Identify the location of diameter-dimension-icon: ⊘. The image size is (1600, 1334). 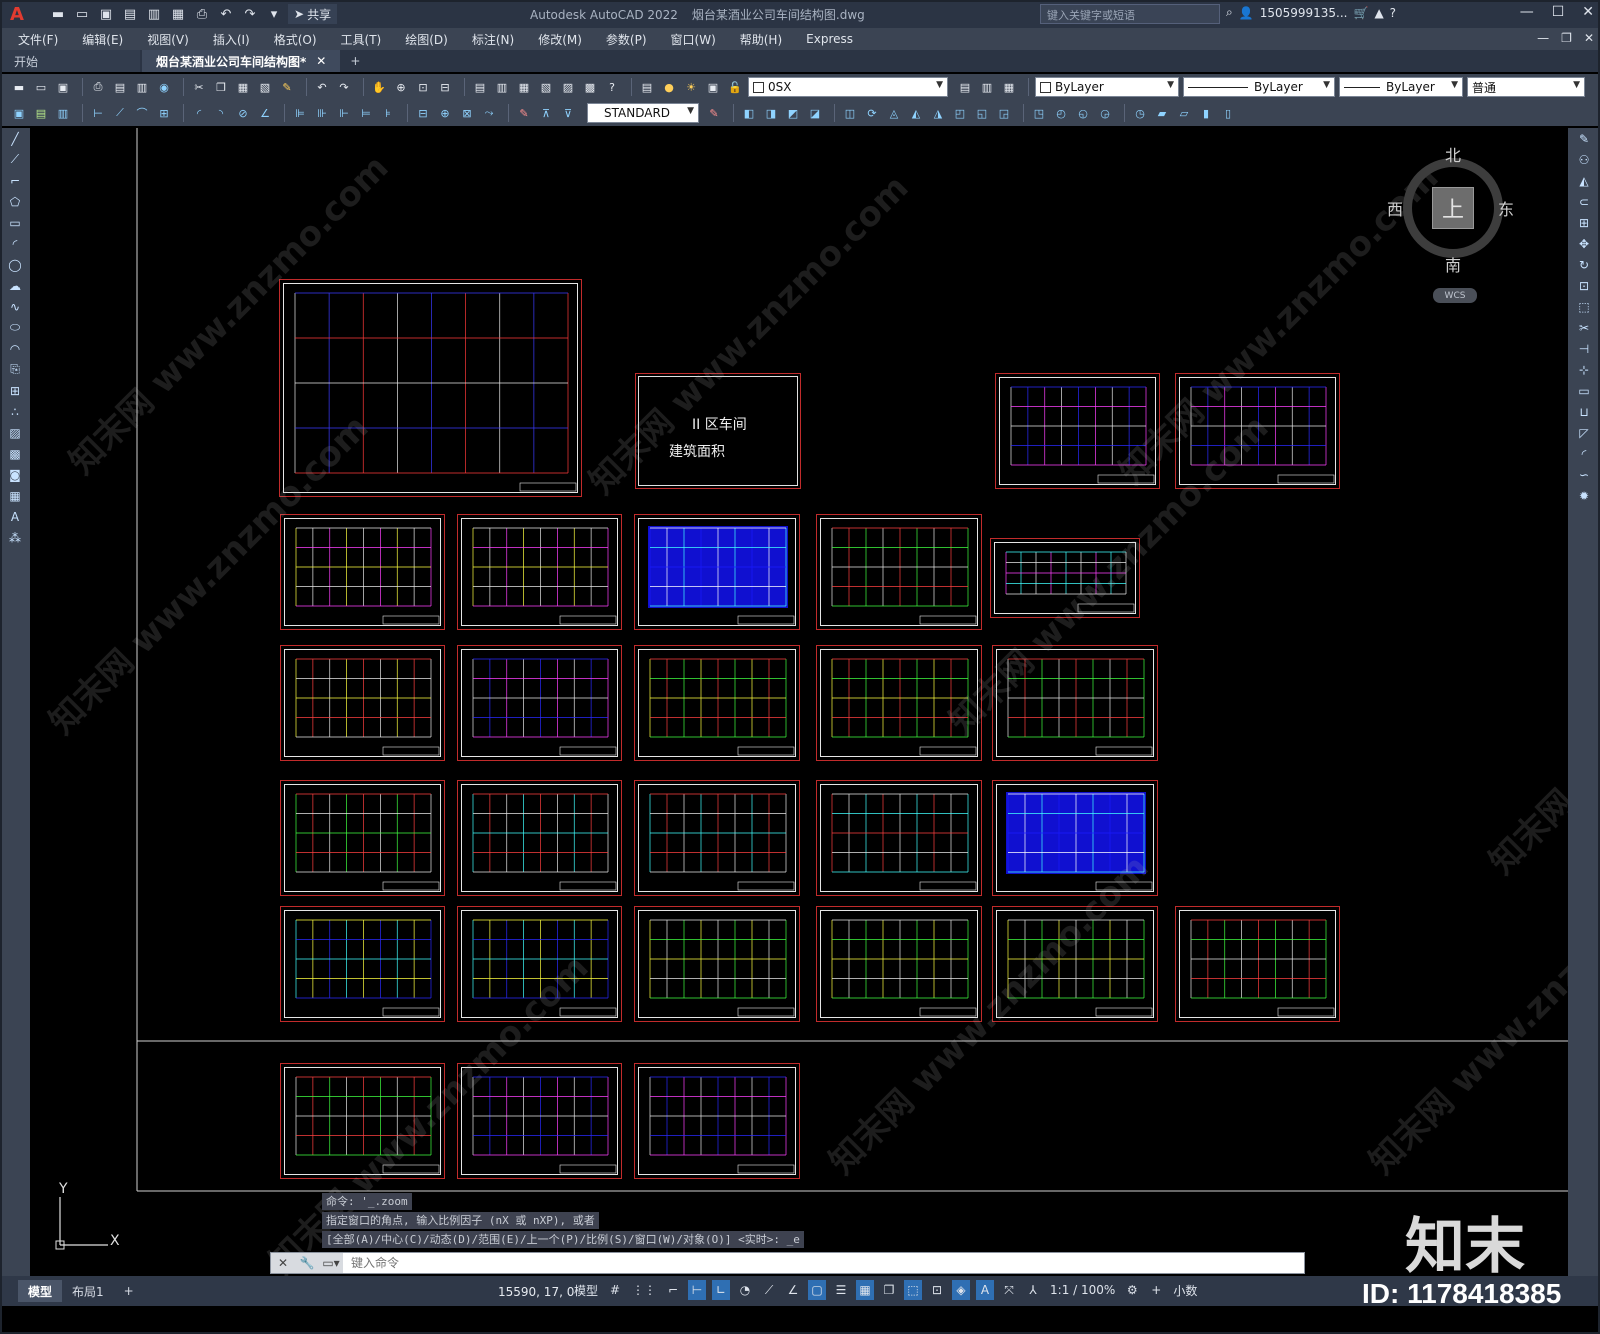
(243, 113).